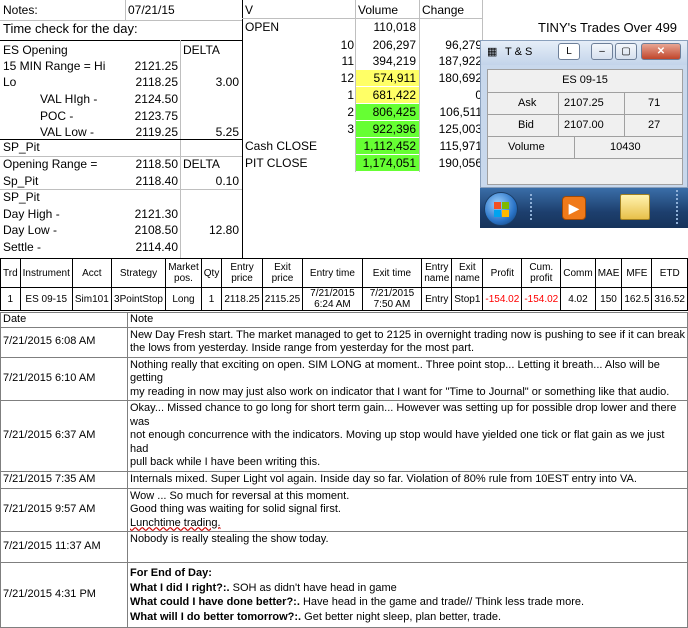 The height and width of the screenshot is (628, 688). What do you see at coordinates (585, 80) in the screenshot?
I see `ts-instrument: ES 09-15` at bounding box center [585, 80].